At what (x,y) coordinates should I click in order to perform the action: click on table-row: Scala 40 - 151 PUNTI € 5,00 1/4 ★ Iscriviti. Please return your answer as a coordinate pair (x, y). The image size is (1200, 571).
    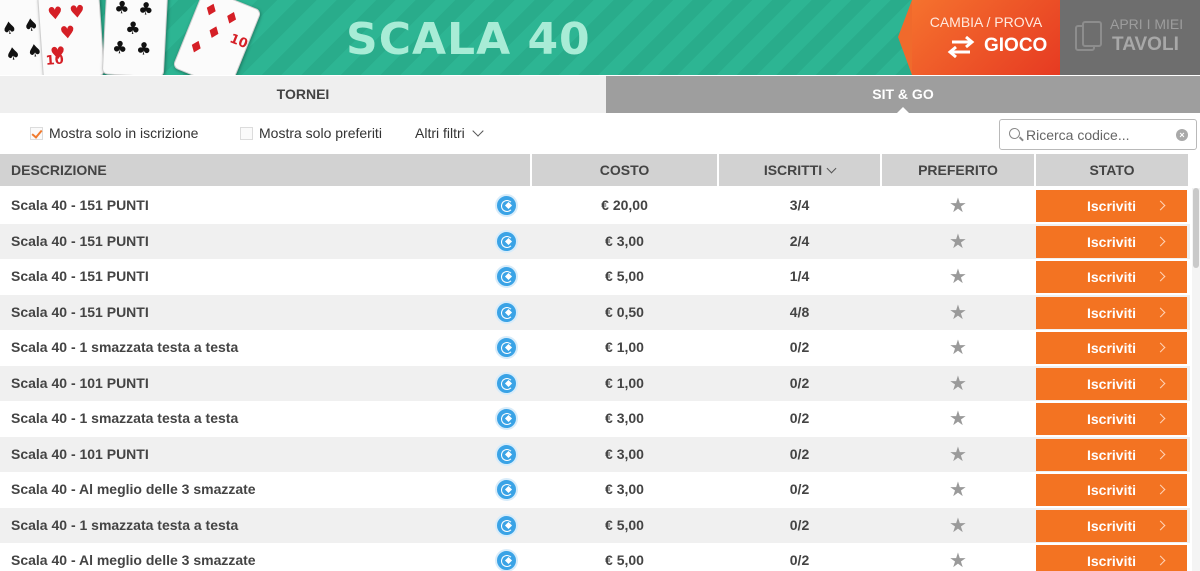
    Looking at the image, I should click on (595, 277).